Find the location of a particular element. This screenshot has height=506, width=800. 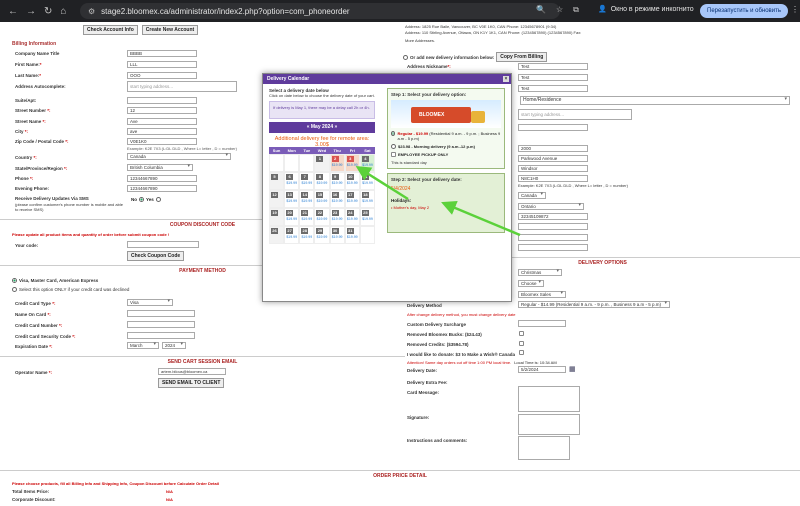

ship-country-select: Canada is located at coordinates (532, 195).